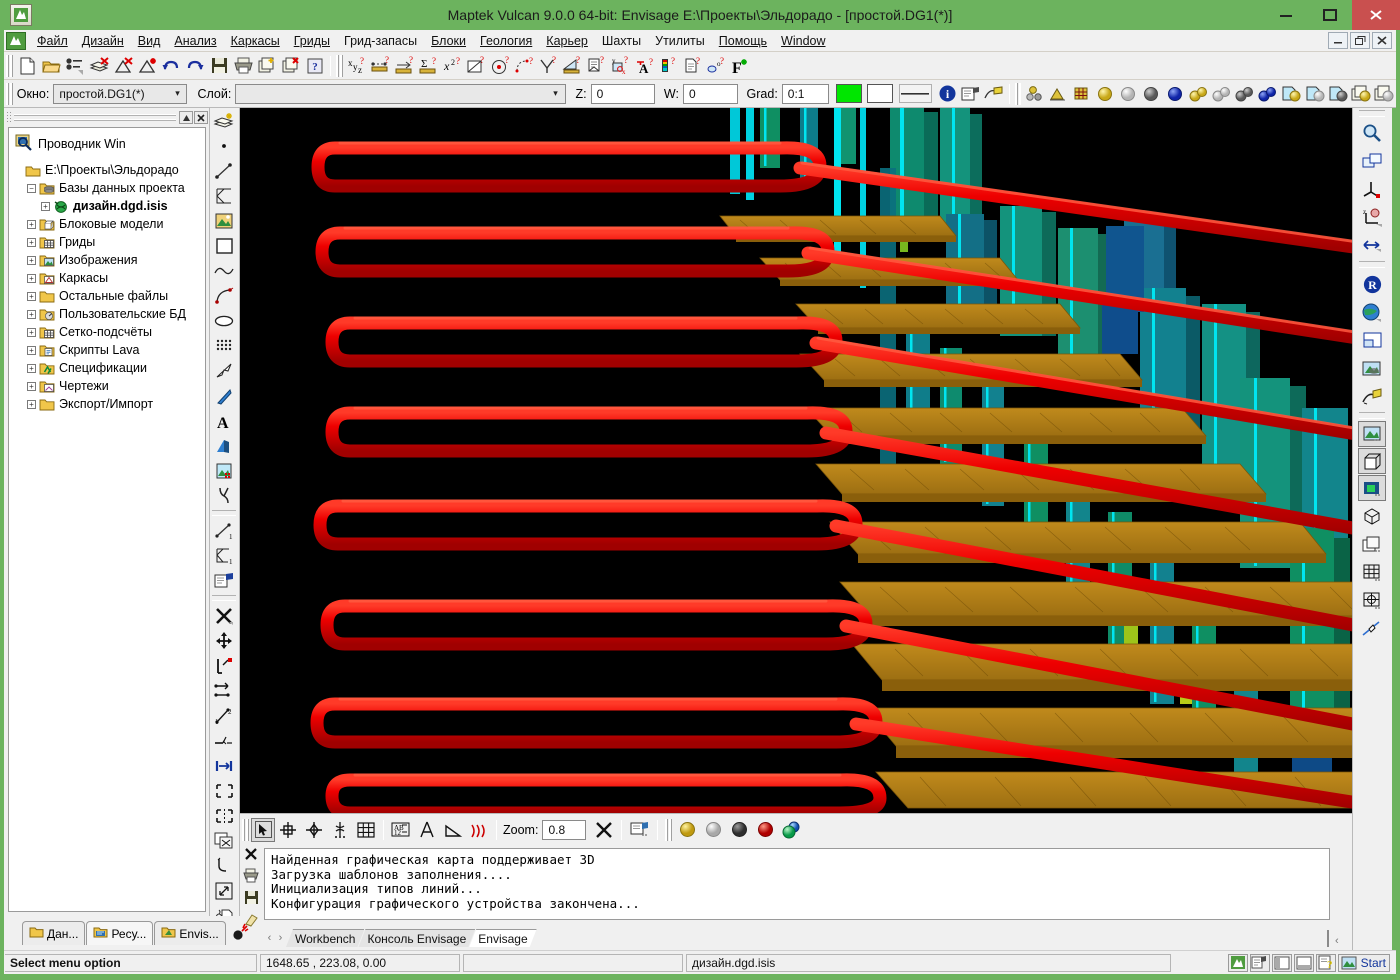 The height and width of the screenshot is (980, 1400). Describe the element at coordinates (288, 830) in the screenshot. I see `crosshair-icon` at that location.